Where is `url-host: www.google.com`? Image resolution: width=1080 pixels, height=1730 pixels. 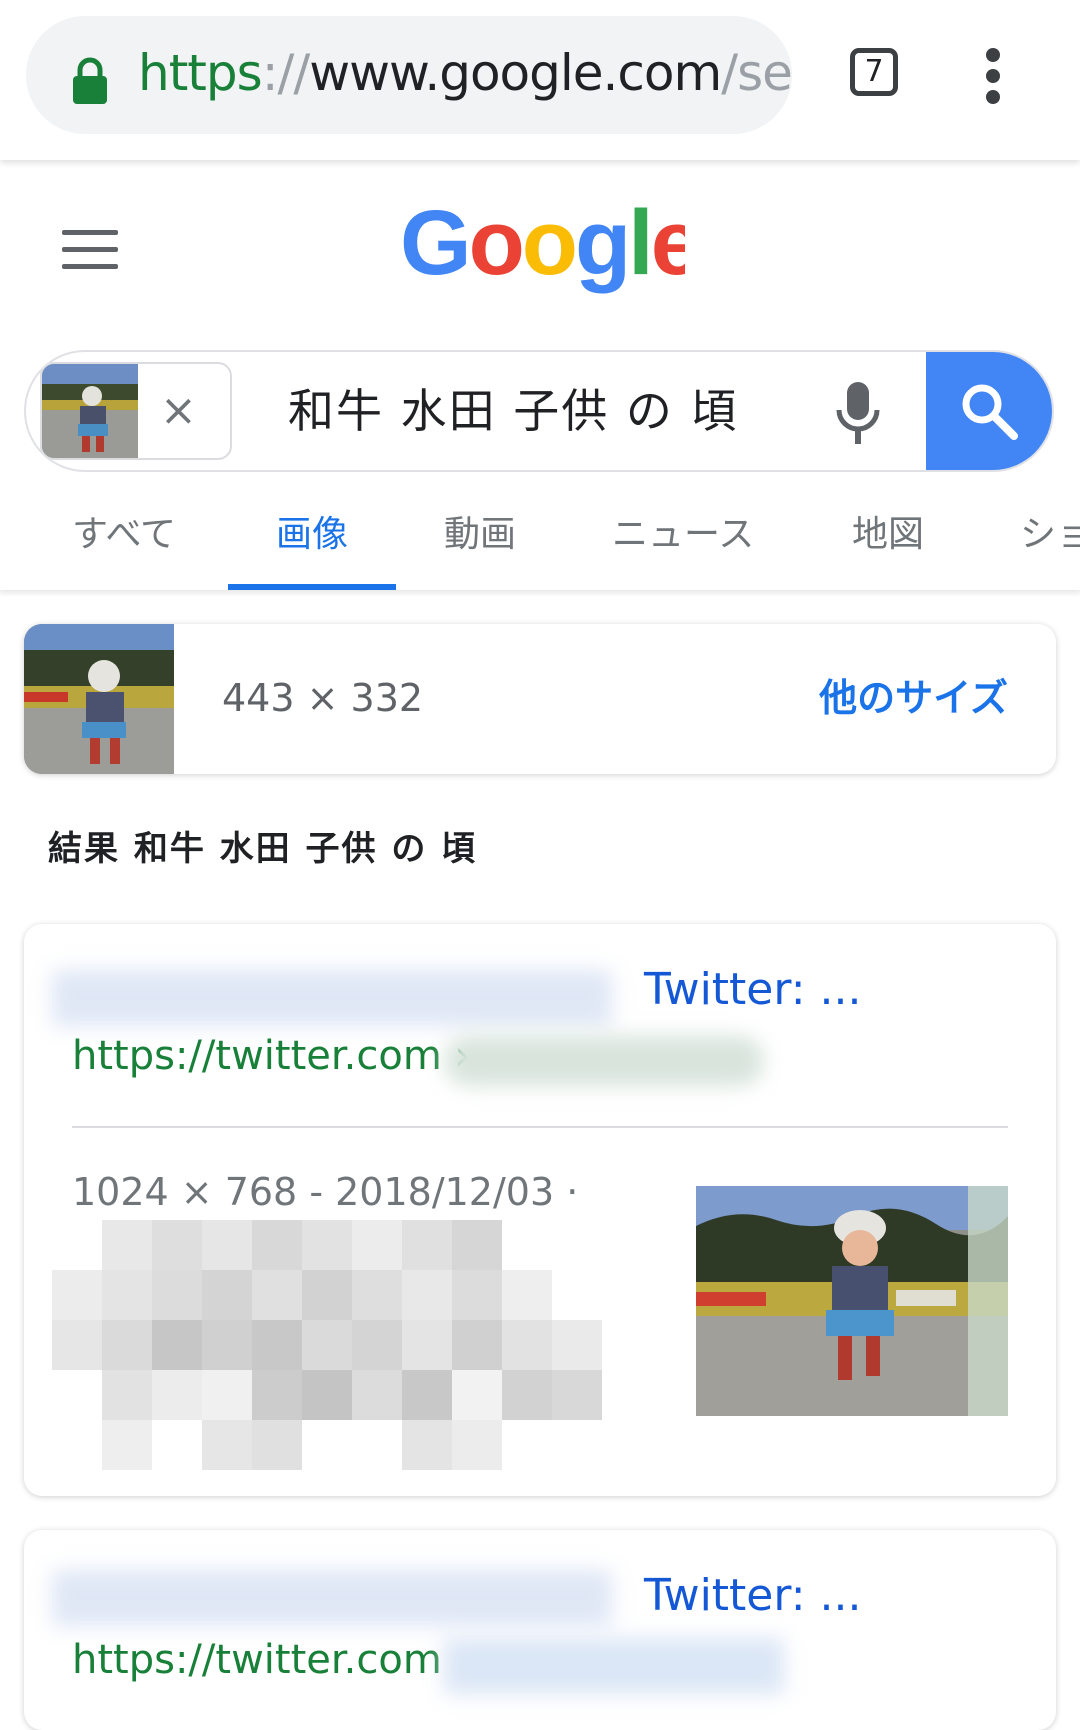
url-host: www.google.com is located at coordinates (515, 73).